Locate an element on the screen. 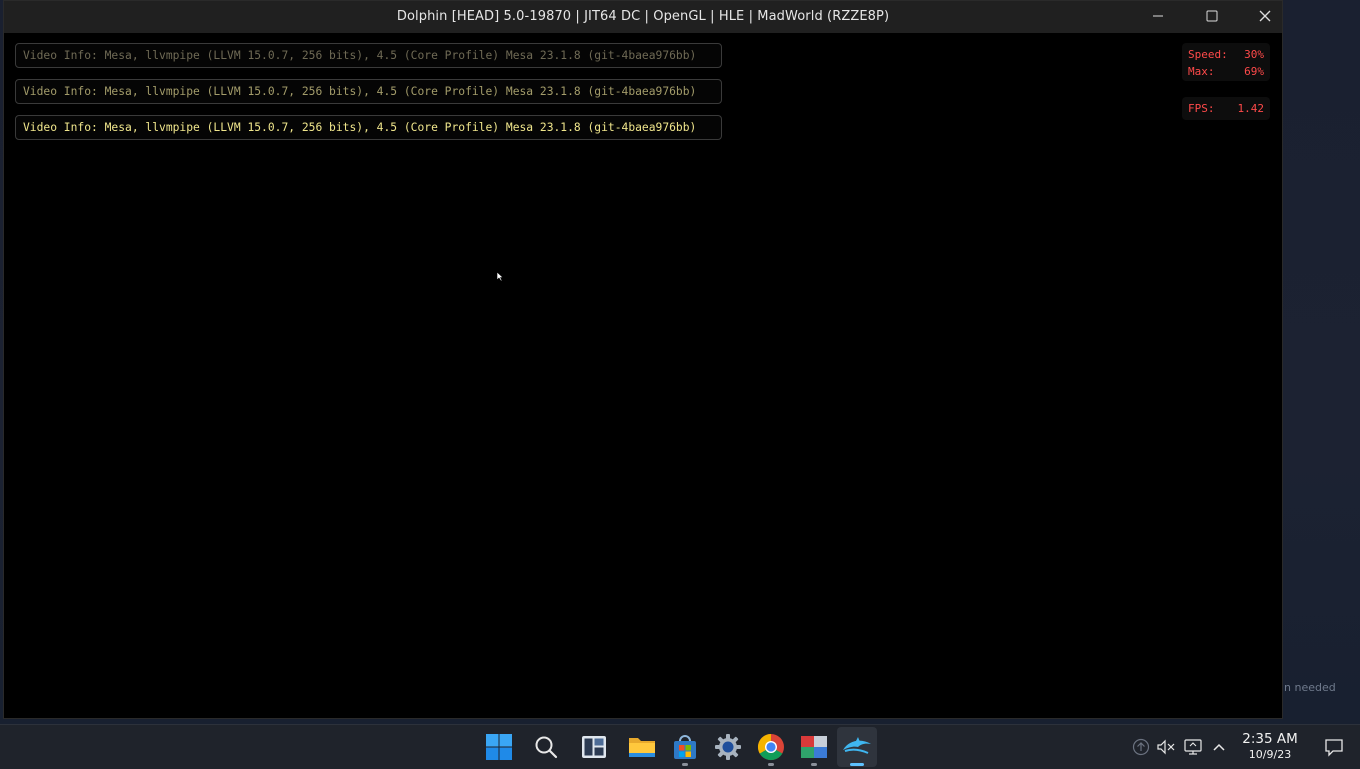  taskbar: 2:35 AM 10/9/23 is located at coordinates (680, 746).